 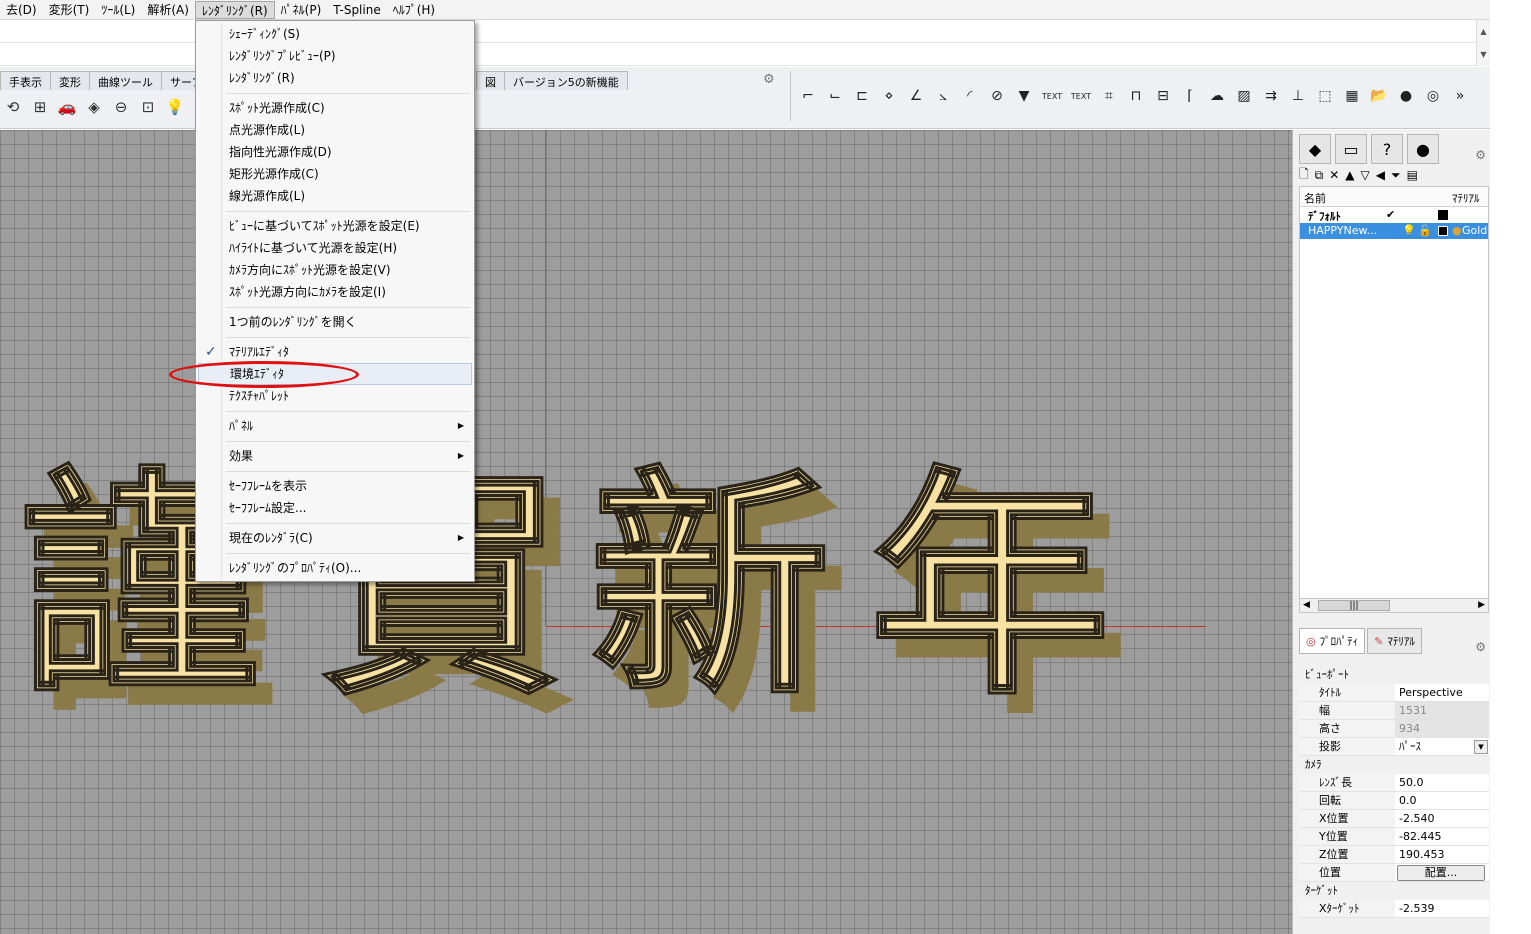 I want to click on clipboard-icon: ▤, so click(x=1412, y=175).